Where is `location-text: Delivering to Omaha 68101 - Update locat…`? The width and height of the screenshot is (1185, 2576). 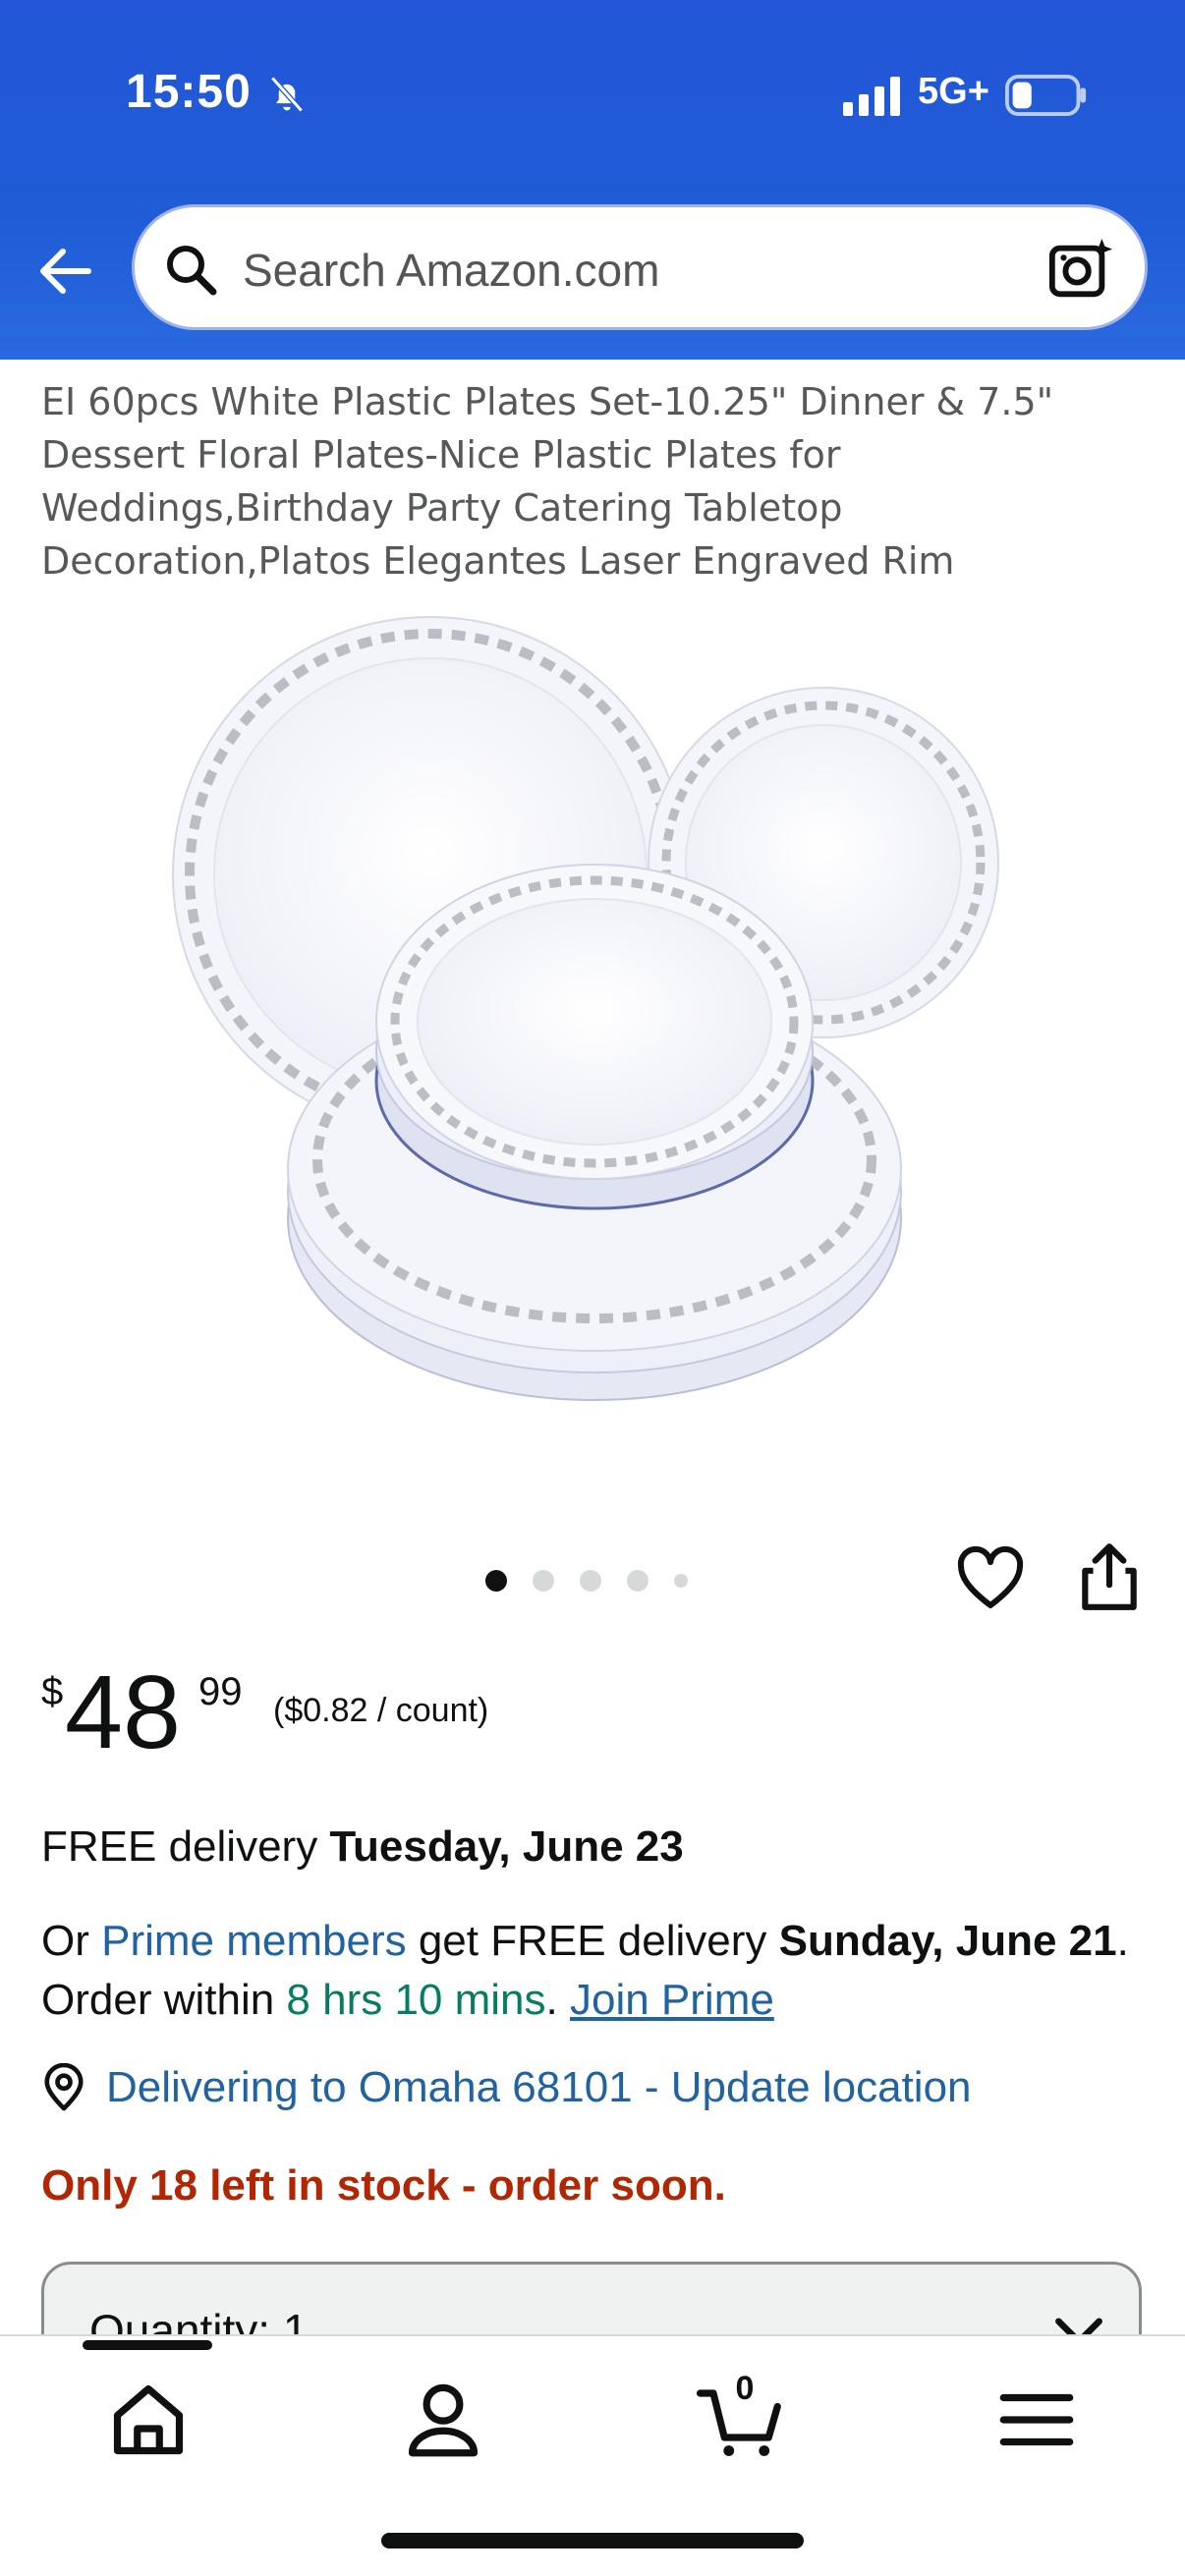 location-text: Delivering to Omaha 68101 - Update locat… is located at coordinates (539, 2087).